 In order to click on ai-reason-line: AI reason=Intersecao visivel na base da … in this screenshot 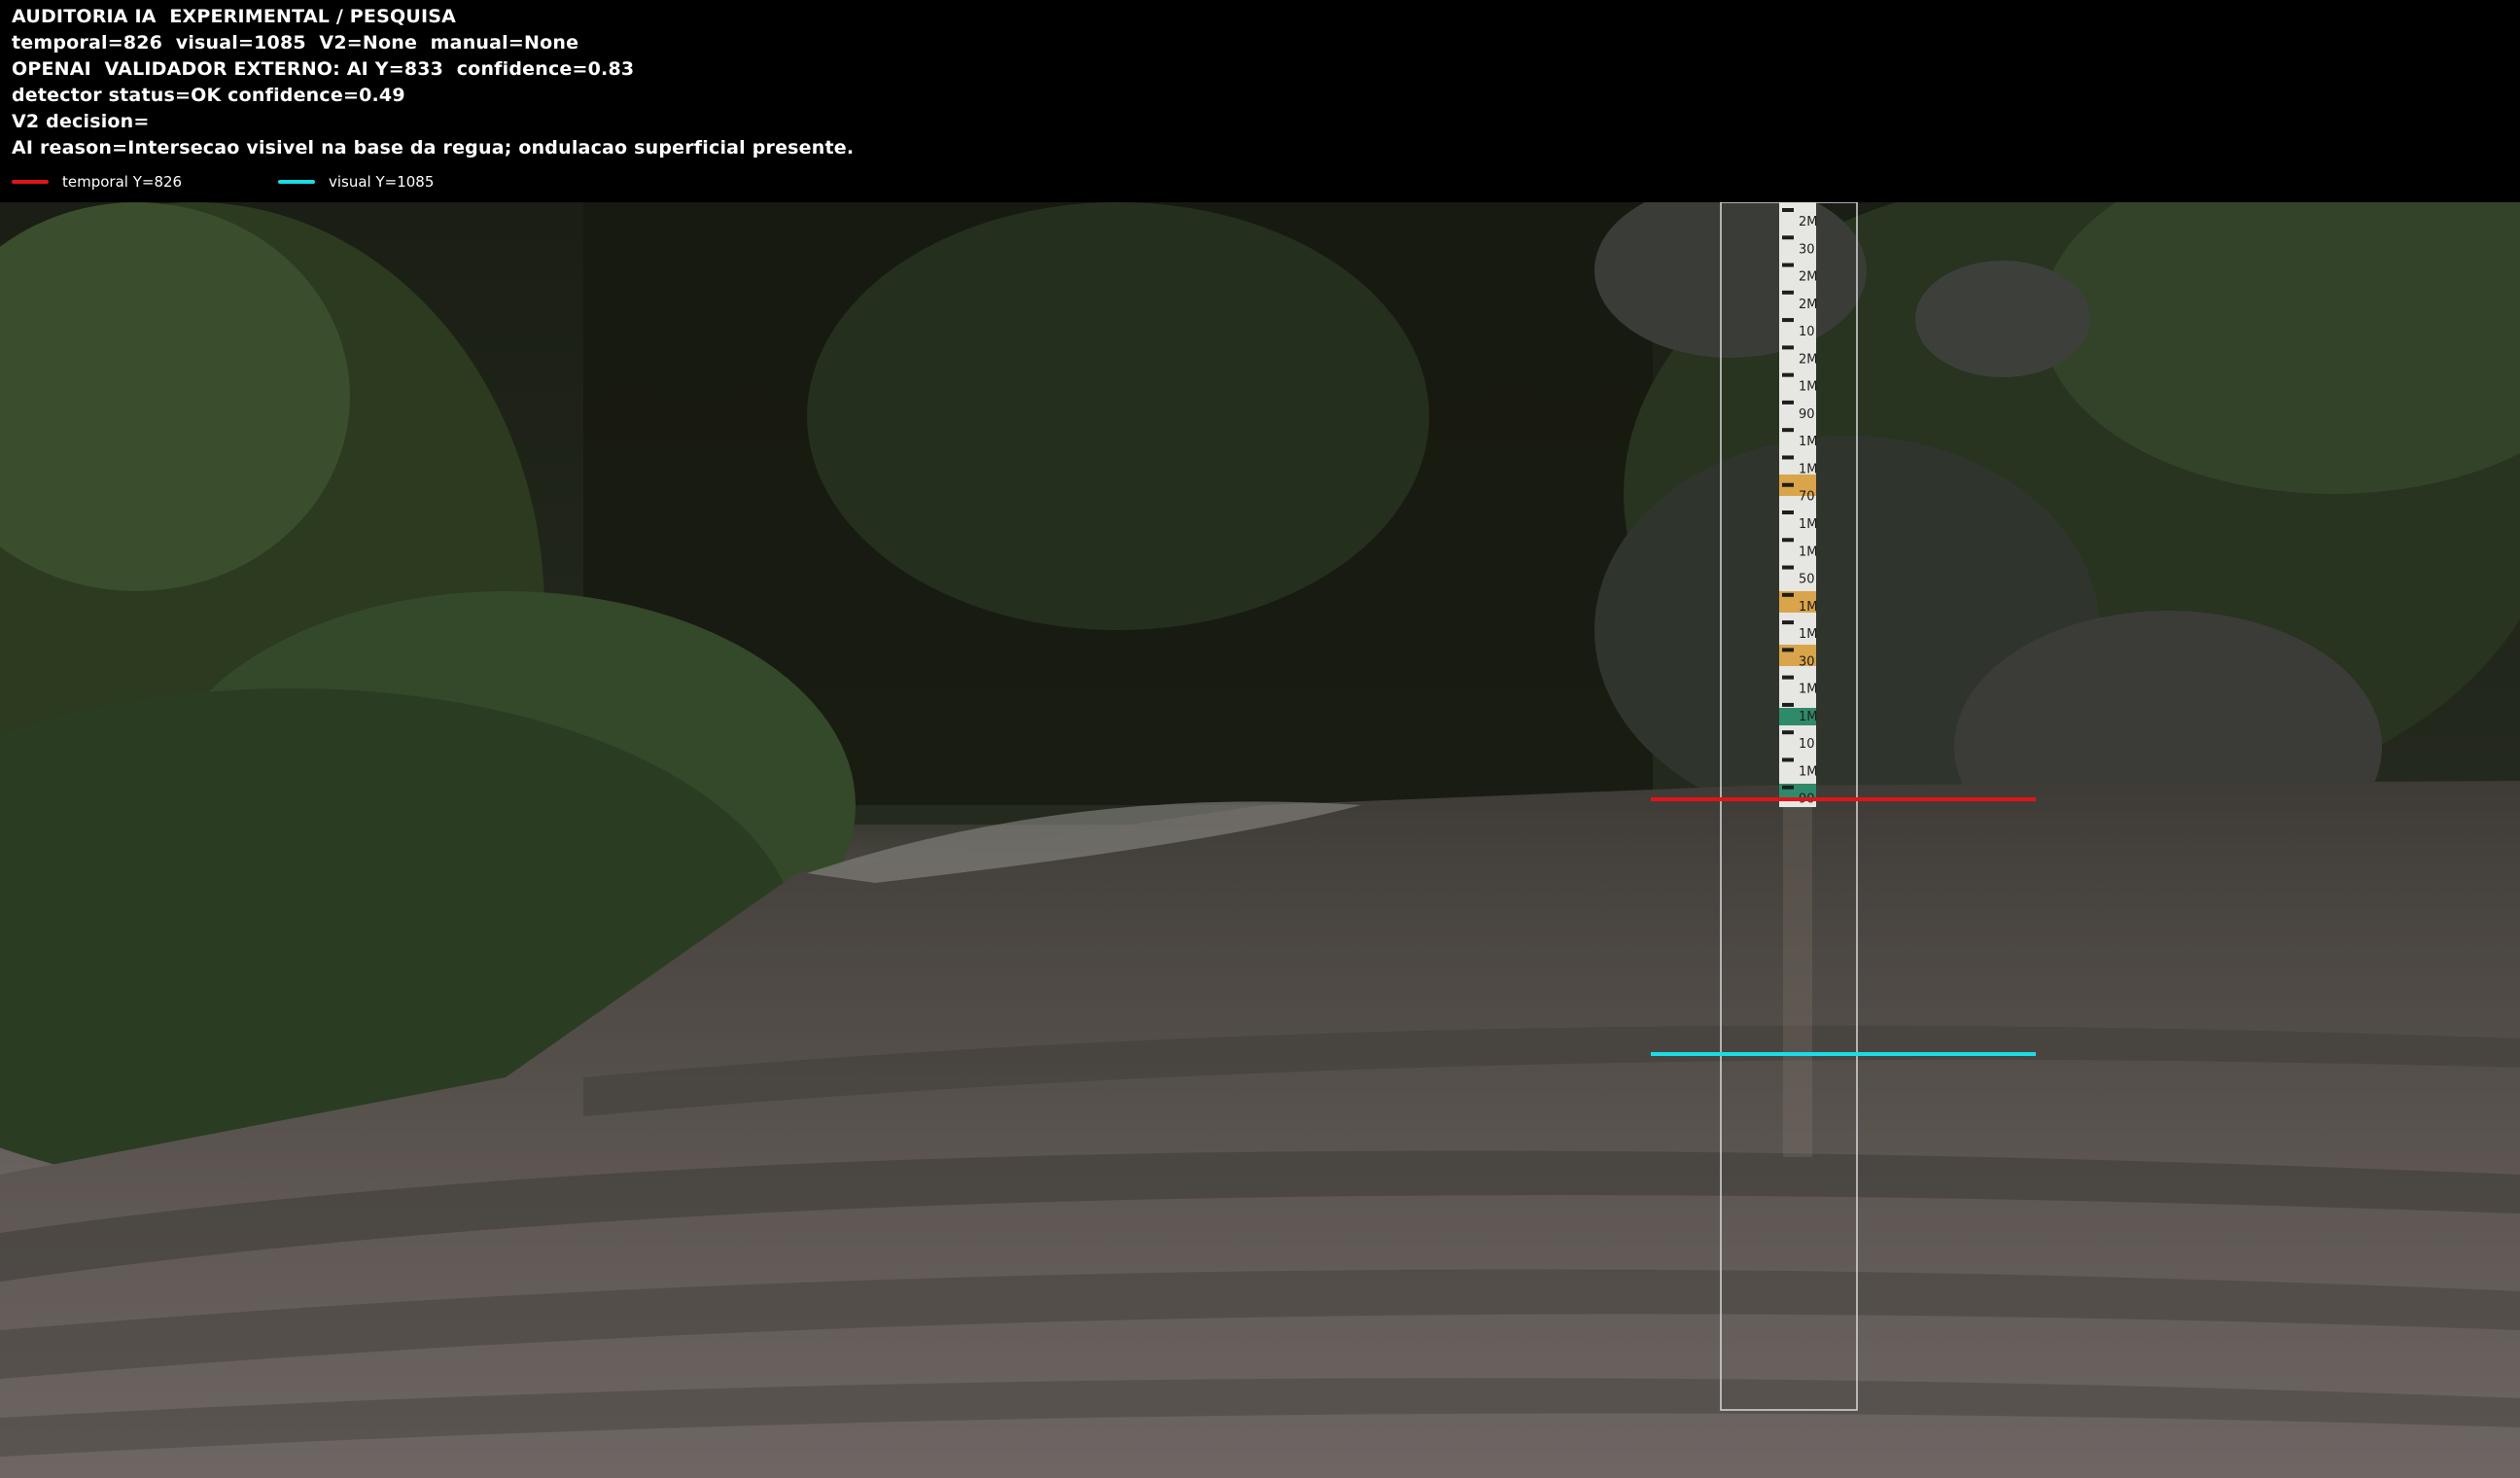, I will do `click(433, 147)`.